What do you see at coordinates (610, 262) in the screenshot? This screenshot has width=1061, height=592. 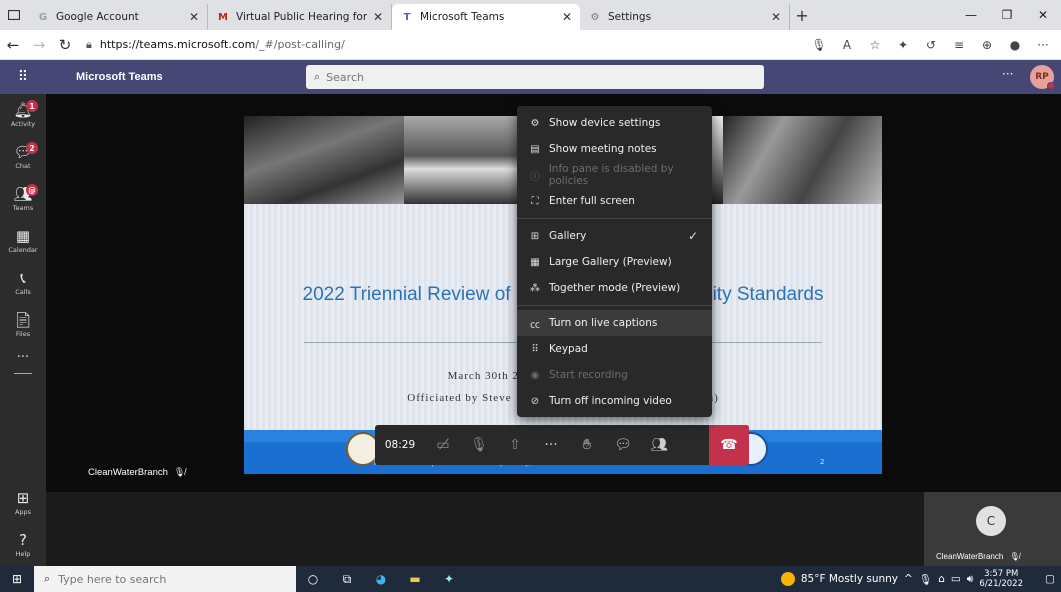 I see `menu-item-label: Large Gallery (Preview)` at bounding box center [610, 262].